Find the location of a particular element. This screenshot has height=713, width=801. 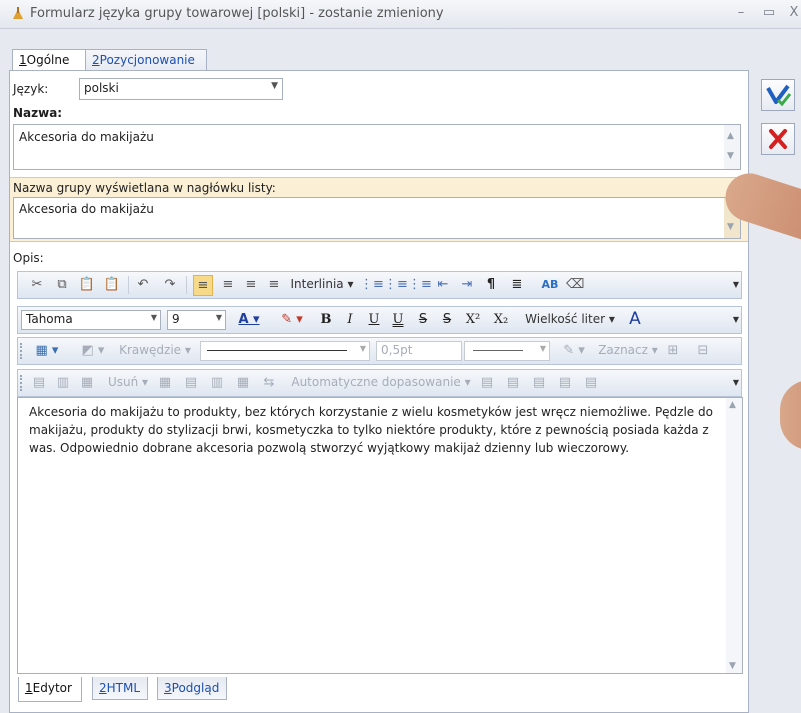

pen-color-icon: ✎ ▾ is located at coordinates (574, 350).